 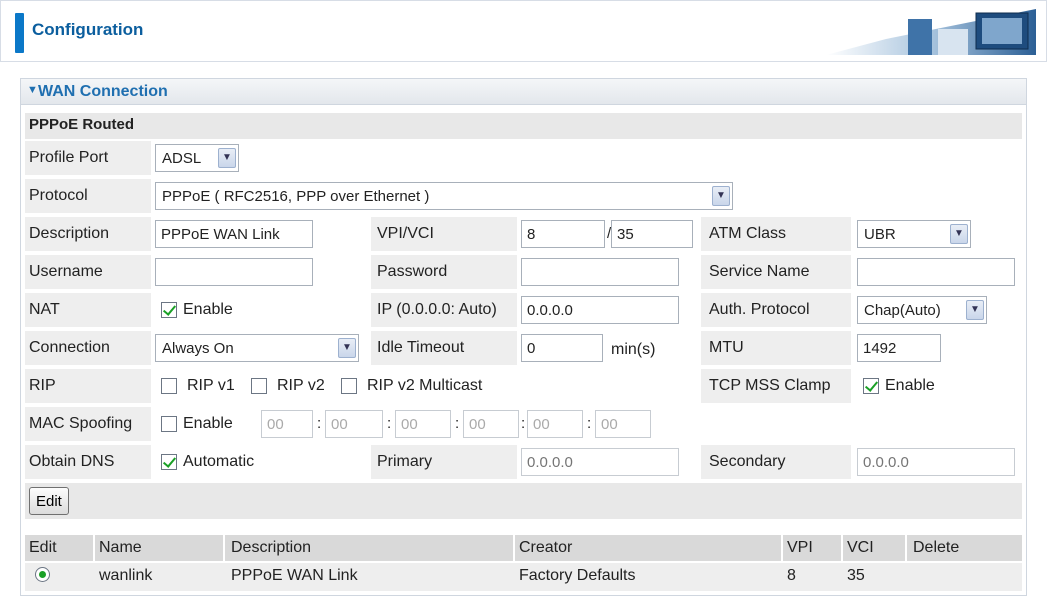 I want to click on connection-label: Connection, so click(x=69, y=347).